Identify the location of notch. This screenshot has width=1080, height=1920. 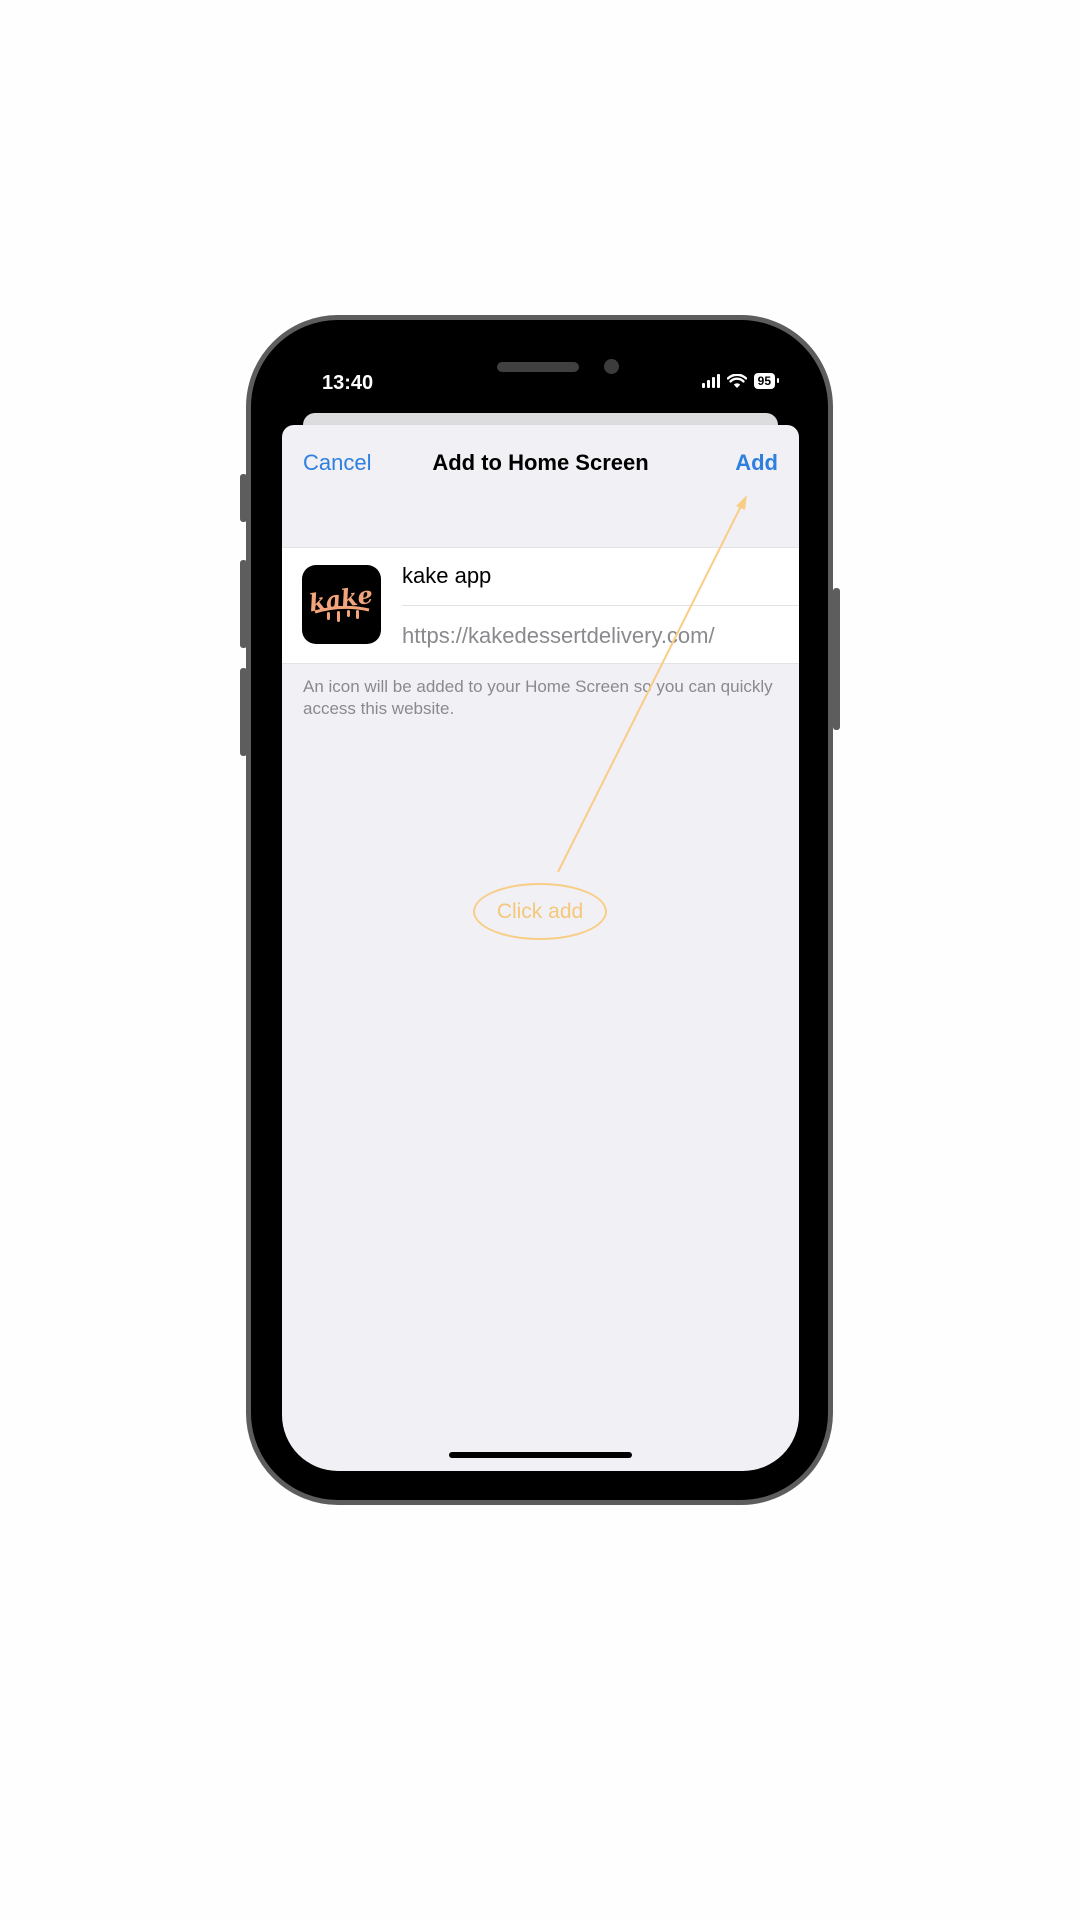
(540, 369).